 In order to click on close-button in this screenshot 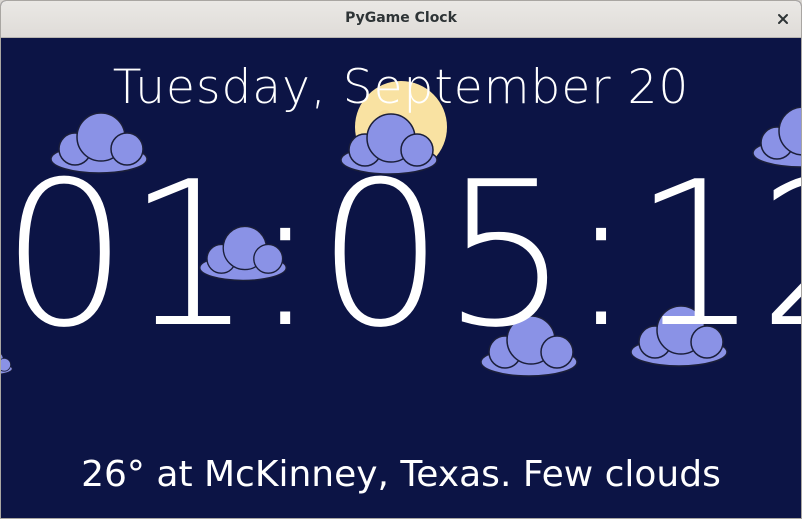, I will do `click(783, 19)`.